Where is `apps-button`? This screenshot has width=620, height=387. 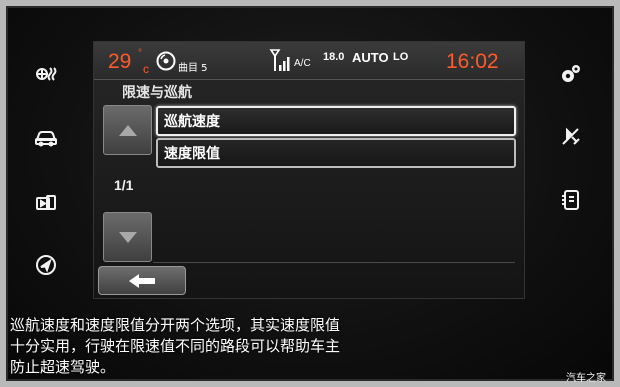 apps-button is located at coordinates (571, 200).